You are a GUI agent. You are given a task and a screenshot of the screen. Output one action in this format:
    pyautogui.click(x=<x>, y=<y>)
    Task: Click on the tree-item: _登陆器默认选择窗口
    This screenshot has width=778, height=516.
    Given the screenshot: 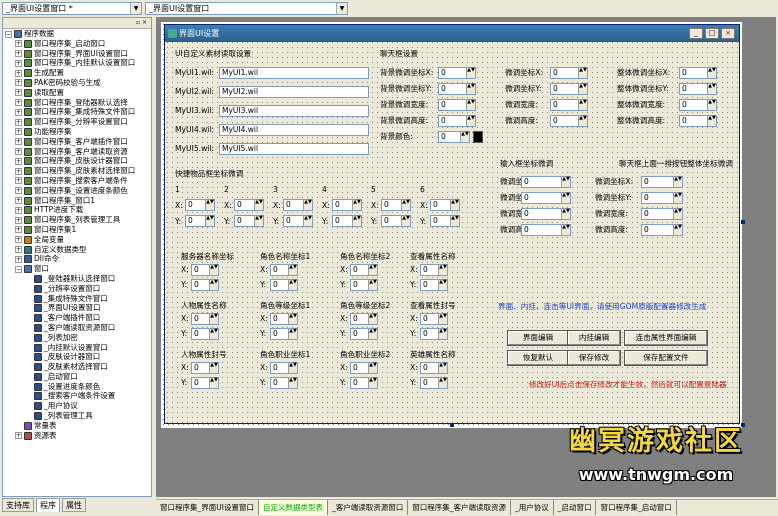 What is the action you would take?
    pyautogui.click(x=77, y=279)
    